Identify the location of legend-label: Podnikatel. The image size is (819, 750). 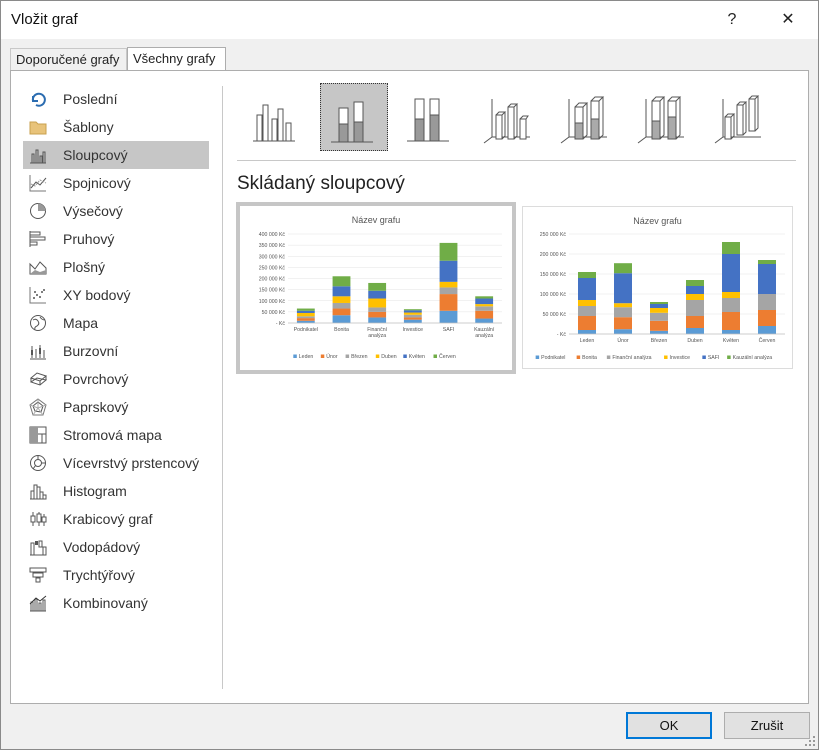
(553, 358).